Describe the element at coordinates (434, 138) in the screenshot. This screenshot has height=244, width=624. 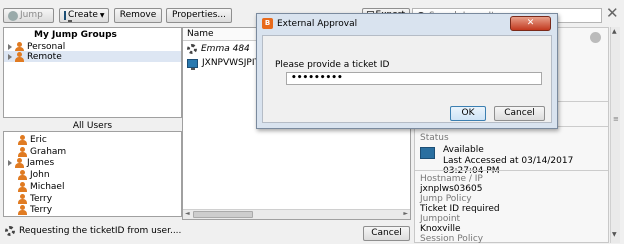
I see `status-label: Status` at that location.